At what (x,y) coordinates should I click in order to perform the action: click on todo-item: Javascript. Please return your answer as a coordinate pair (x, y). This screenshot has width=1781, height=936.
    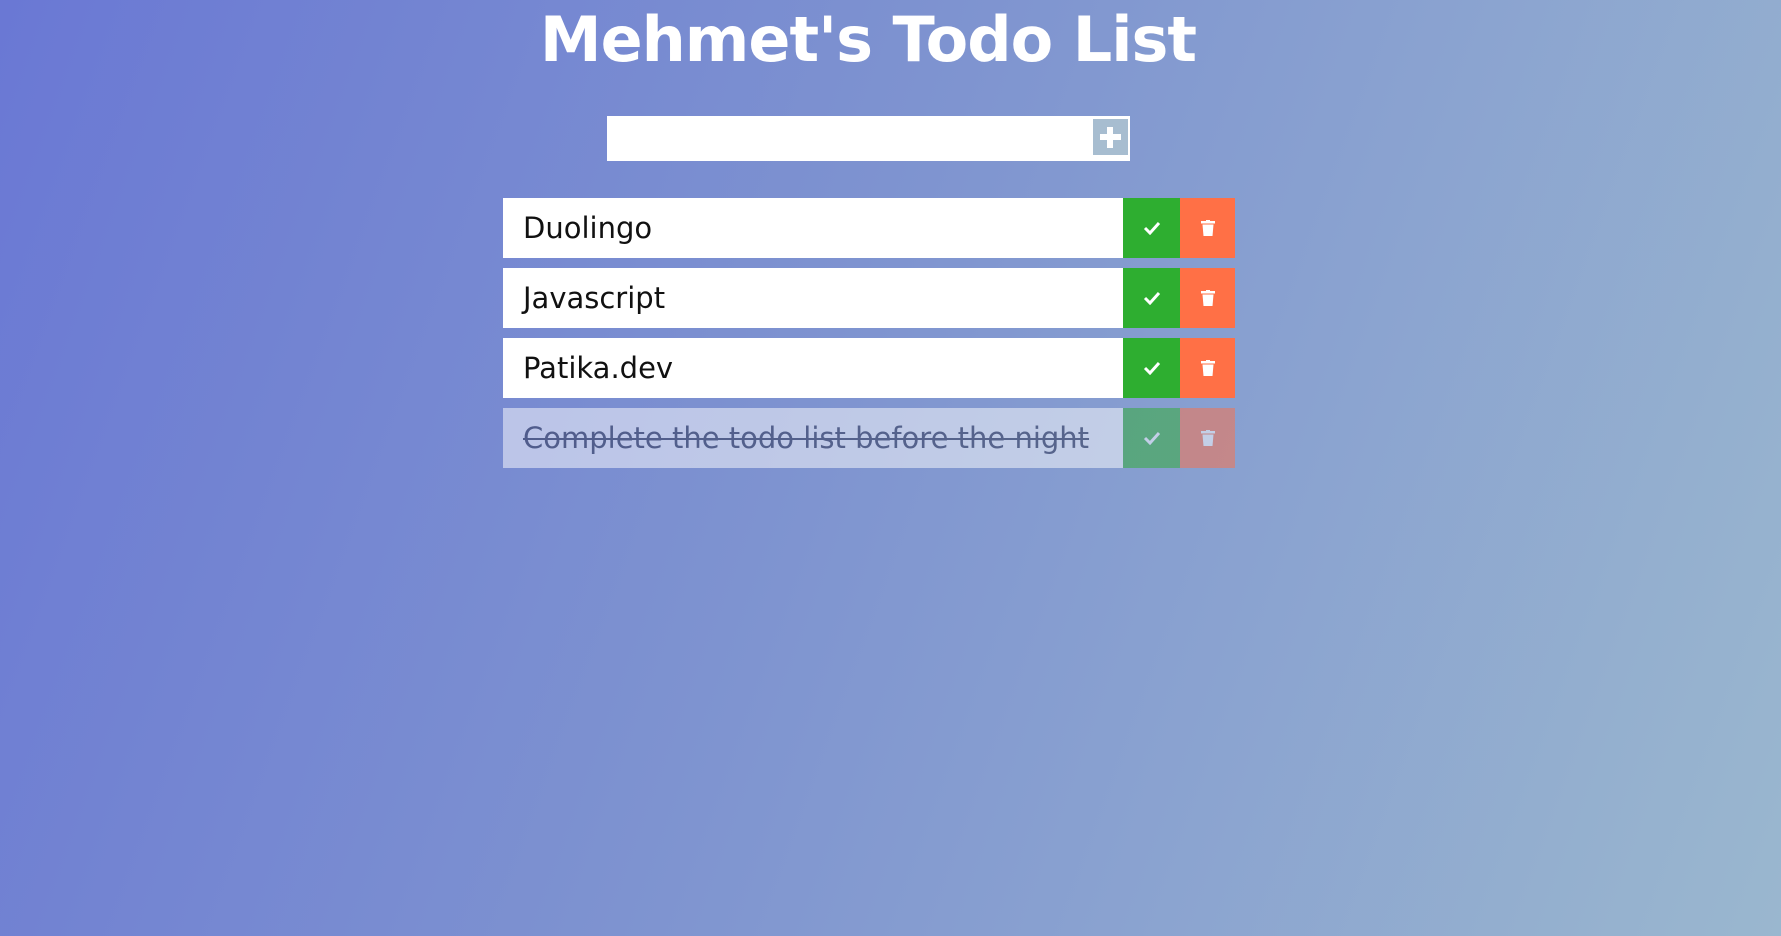
    Looking at the image, I should click on (869, 298).